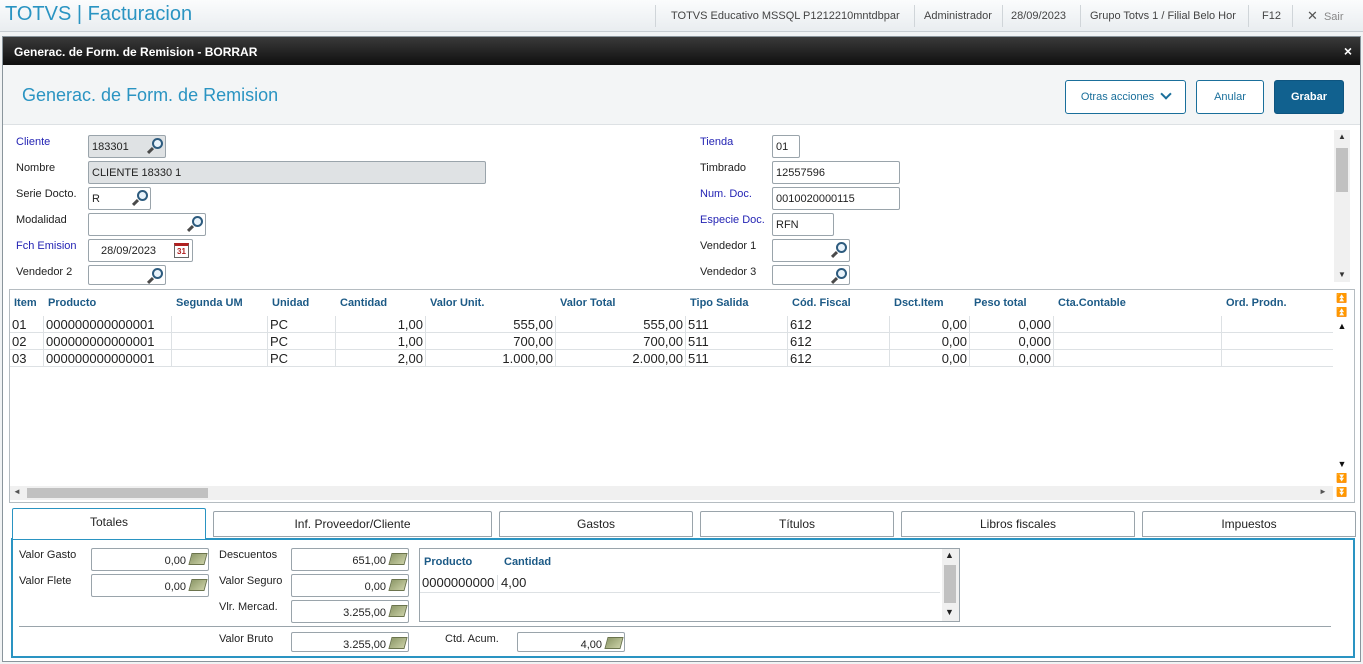 The width and height of the screenshot is (1363, 664). Describe the element at coordinates (1323, 491) in the screenshot. I see `scroll-right-icon: ►` at that location.